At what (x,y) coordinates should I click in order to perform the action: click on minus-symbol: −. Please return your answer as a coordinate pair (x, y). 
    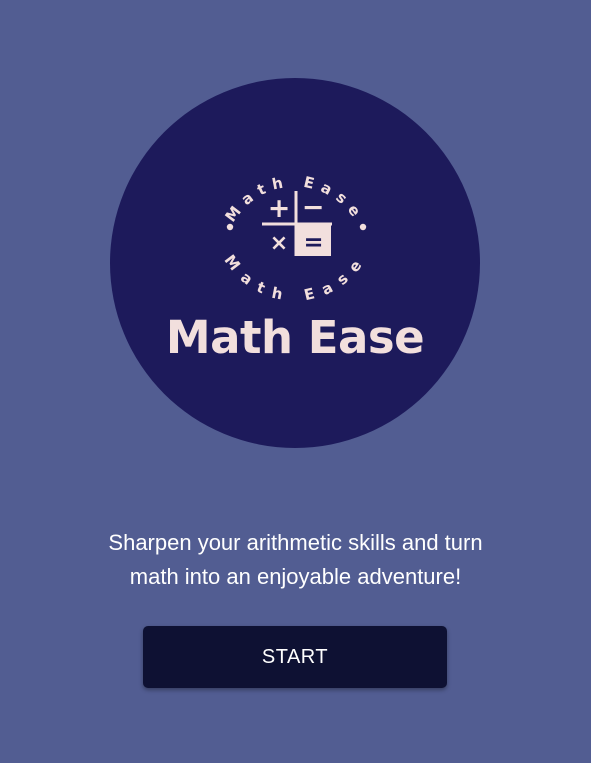
    Looking at the image, I should click on (313, 207).